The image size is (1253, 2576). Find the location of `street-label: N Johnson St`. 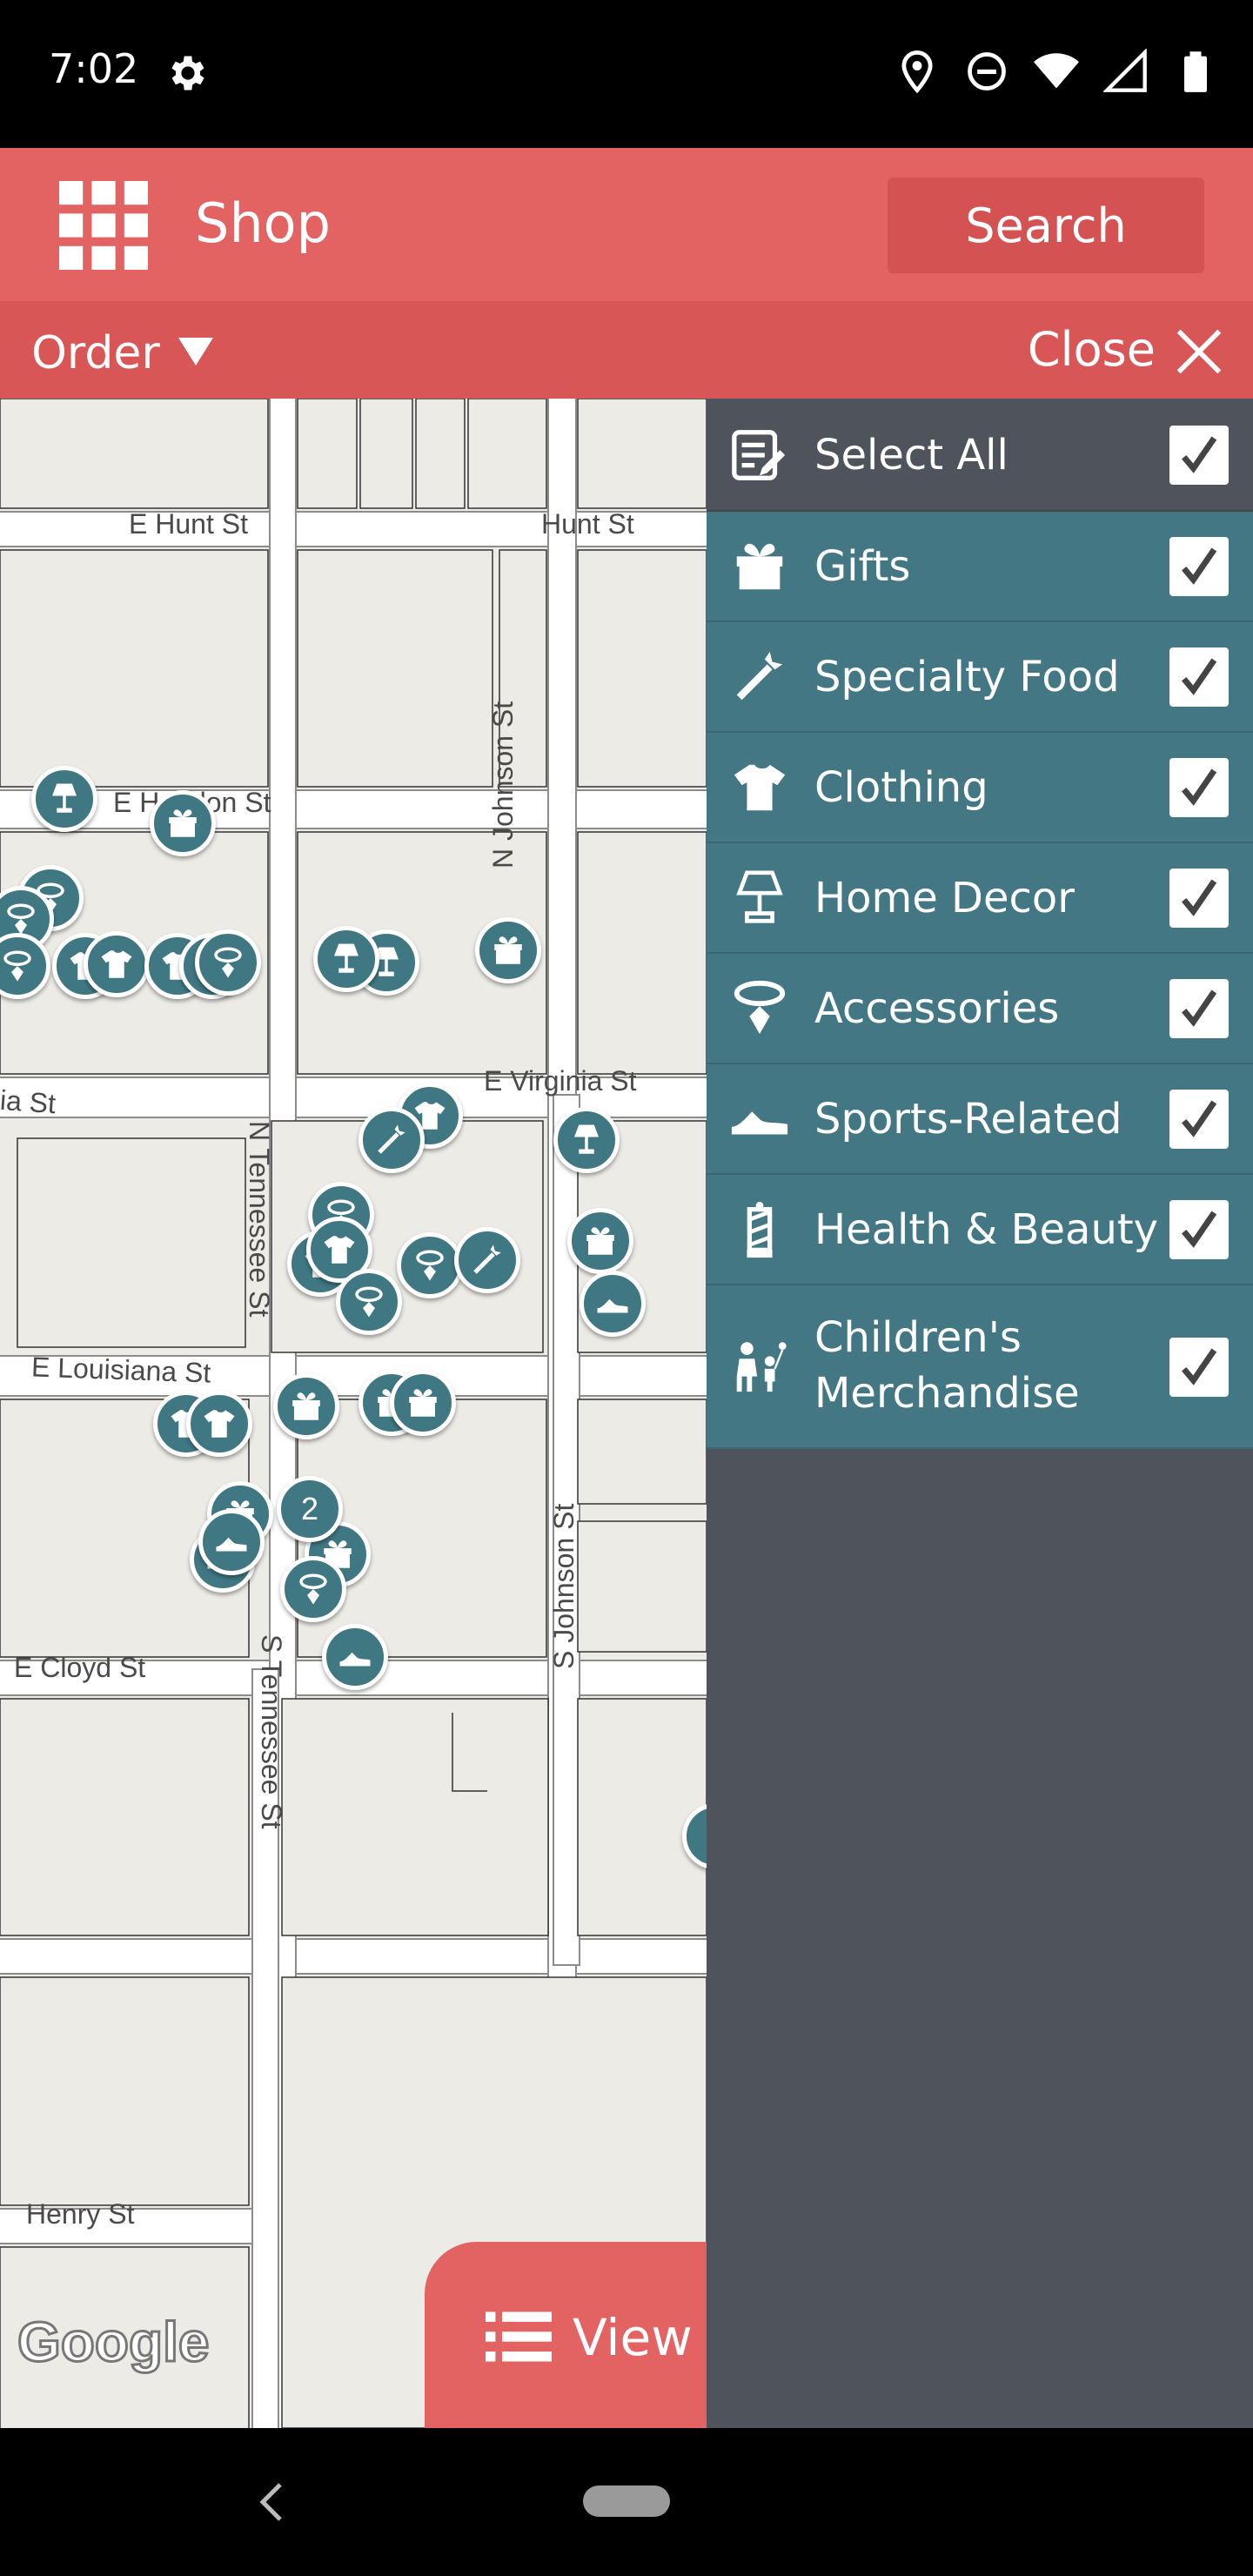

street-label: N Johnson St is located at coordinates (503, 785).